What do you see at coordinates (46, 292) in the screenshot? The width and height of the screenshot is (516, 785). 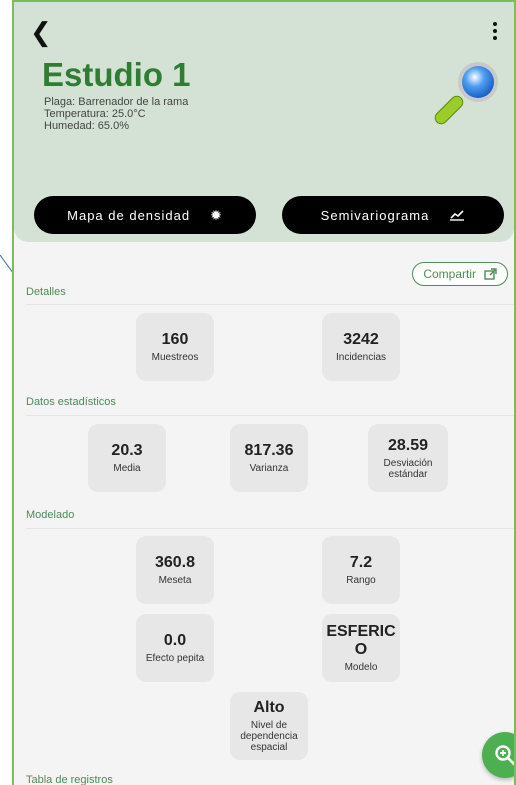 I see `section-details: Detalles` at bounding box center [46, 292].